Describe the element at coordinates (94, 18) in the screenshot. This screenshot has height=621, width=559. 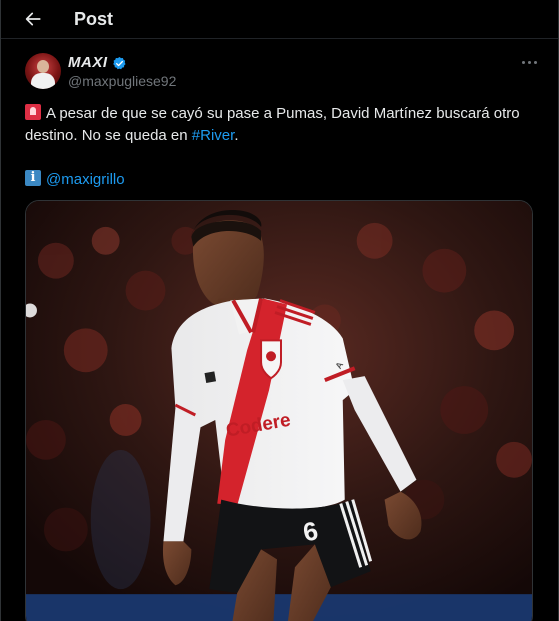
I see `page-title: Post` at that location.